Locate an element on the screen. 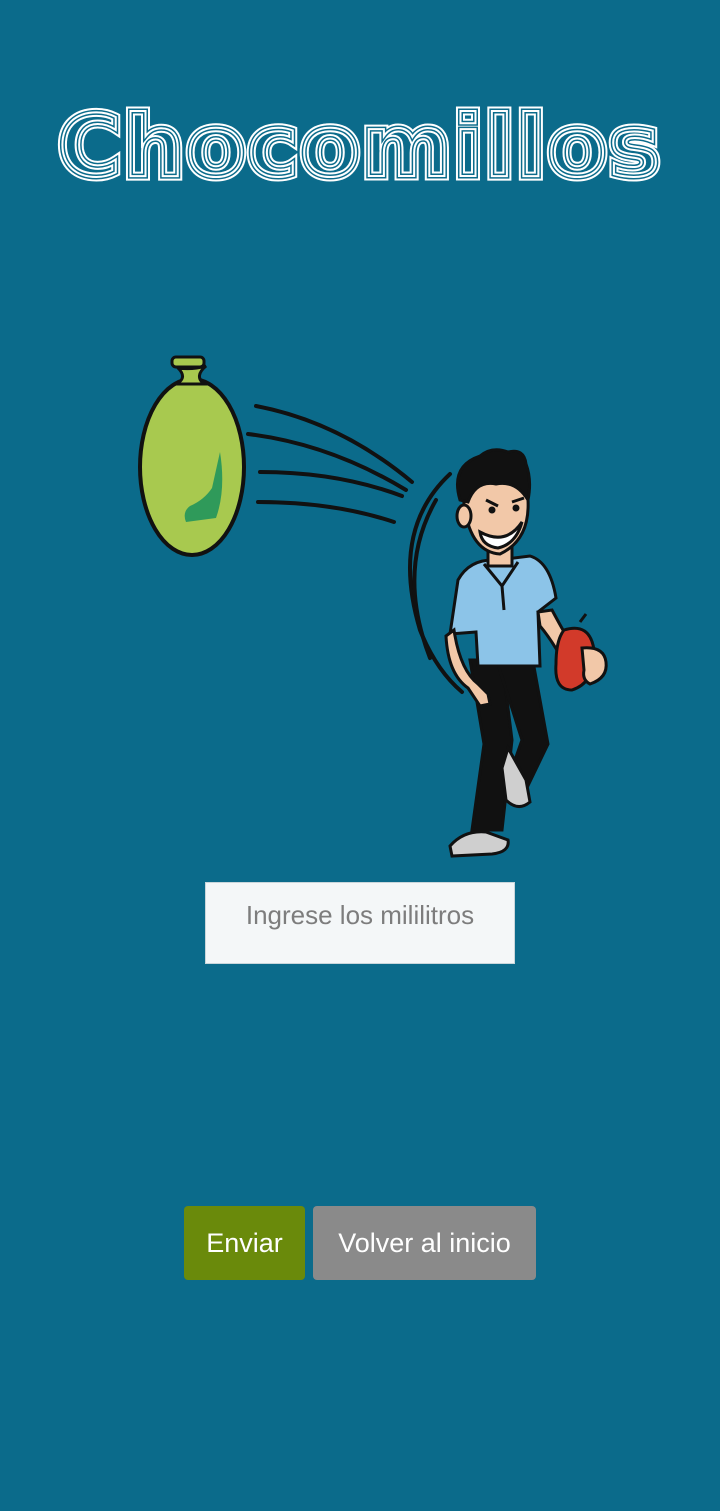 This screenshot has height=1511, width=720. milliliters-input is located at coordinates (360, 923).